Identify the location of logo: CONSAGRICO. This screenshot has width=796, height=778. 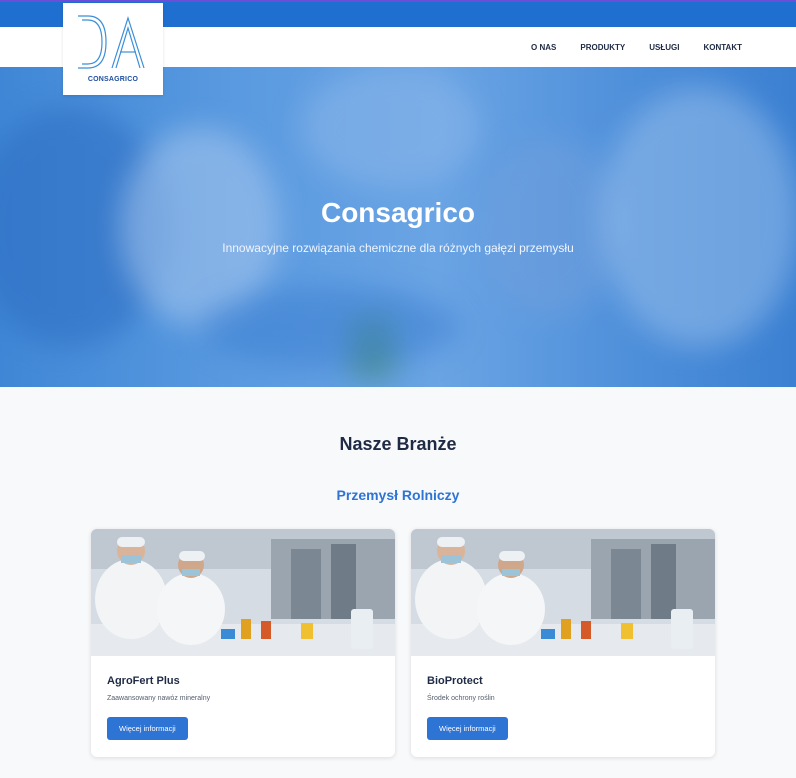
(113, 49).